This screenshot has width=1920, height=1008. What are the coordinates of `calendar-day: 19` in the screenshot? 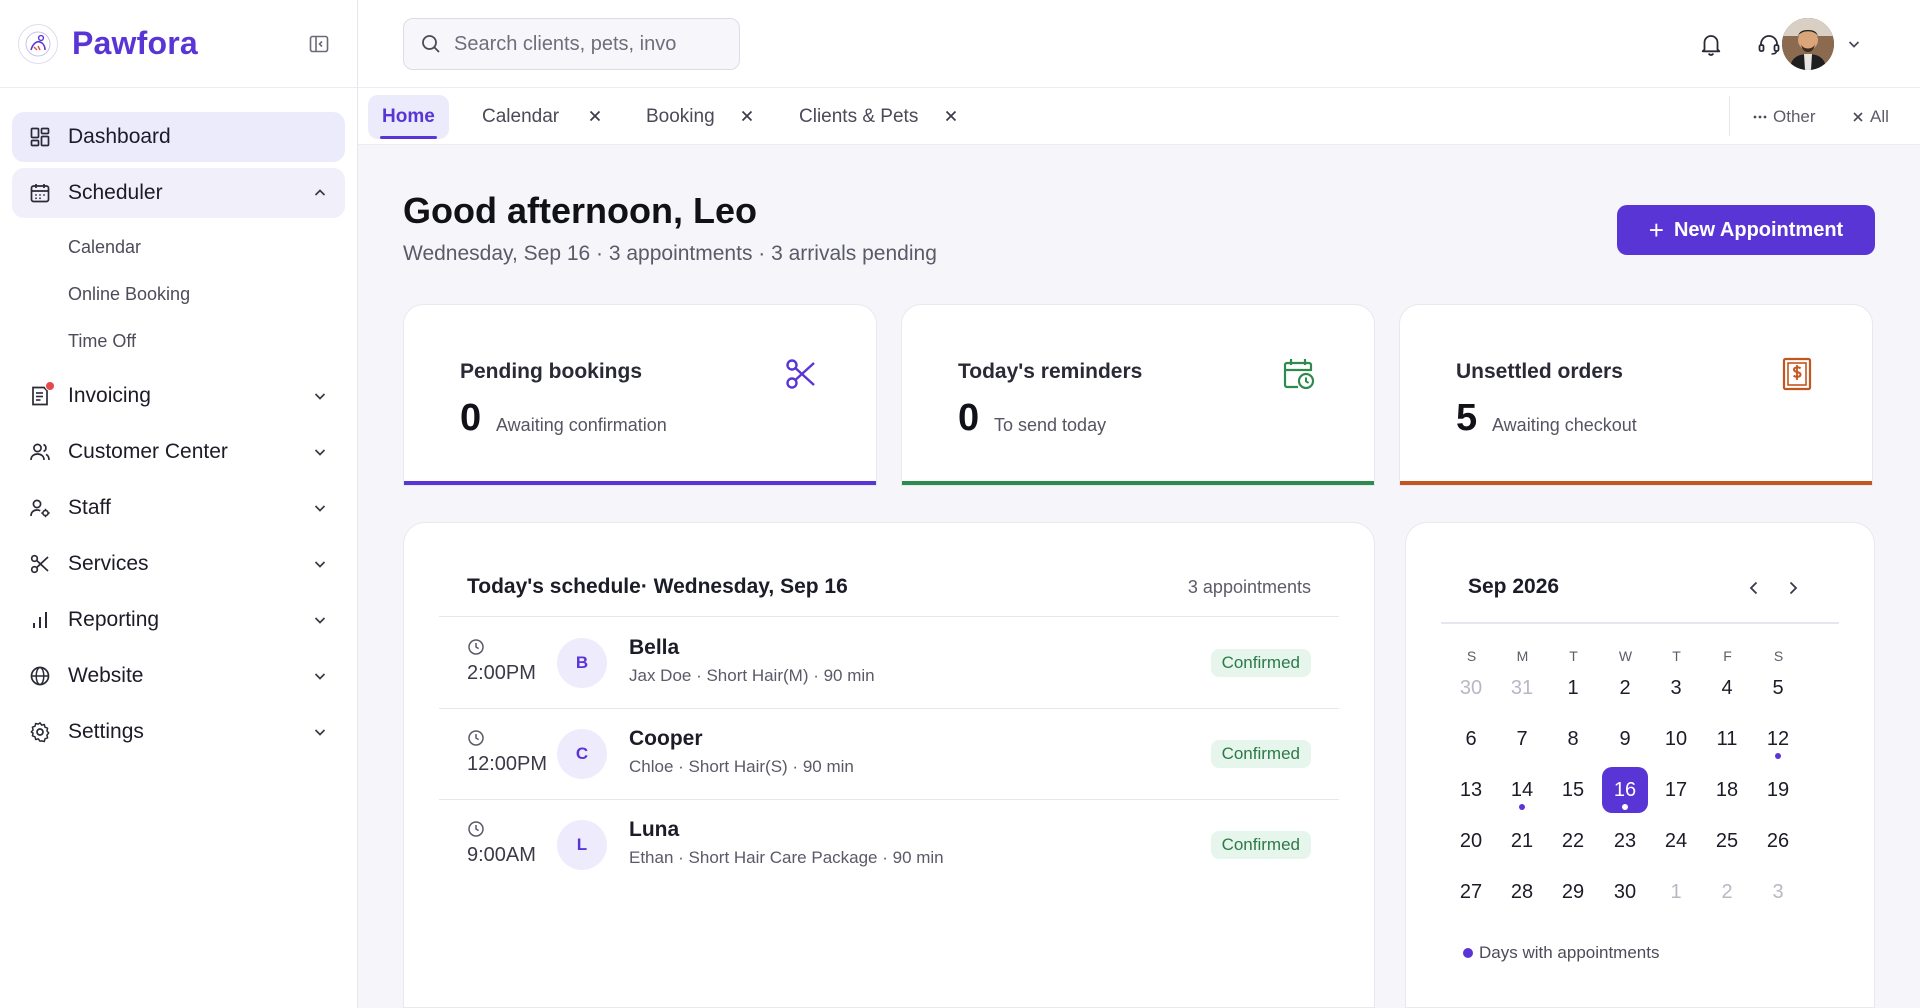 It's located at (1778, 790).